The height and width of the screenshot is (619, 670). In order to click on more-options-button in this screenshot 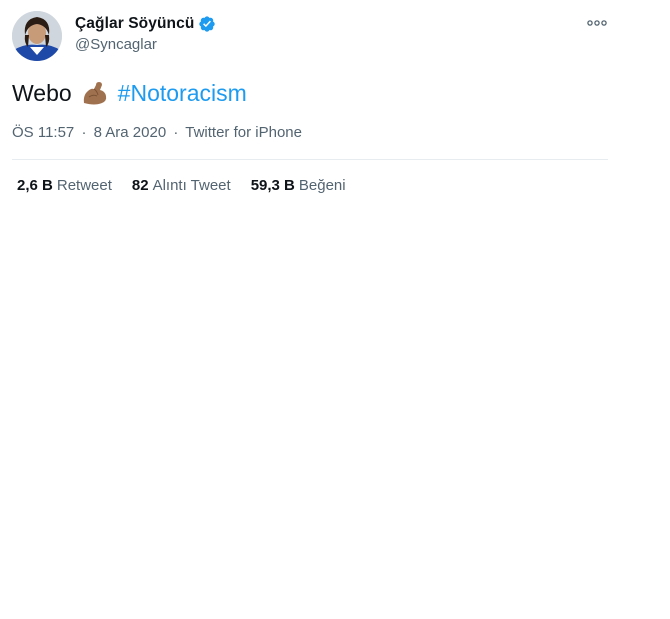, I will do `click(597, 23)`.